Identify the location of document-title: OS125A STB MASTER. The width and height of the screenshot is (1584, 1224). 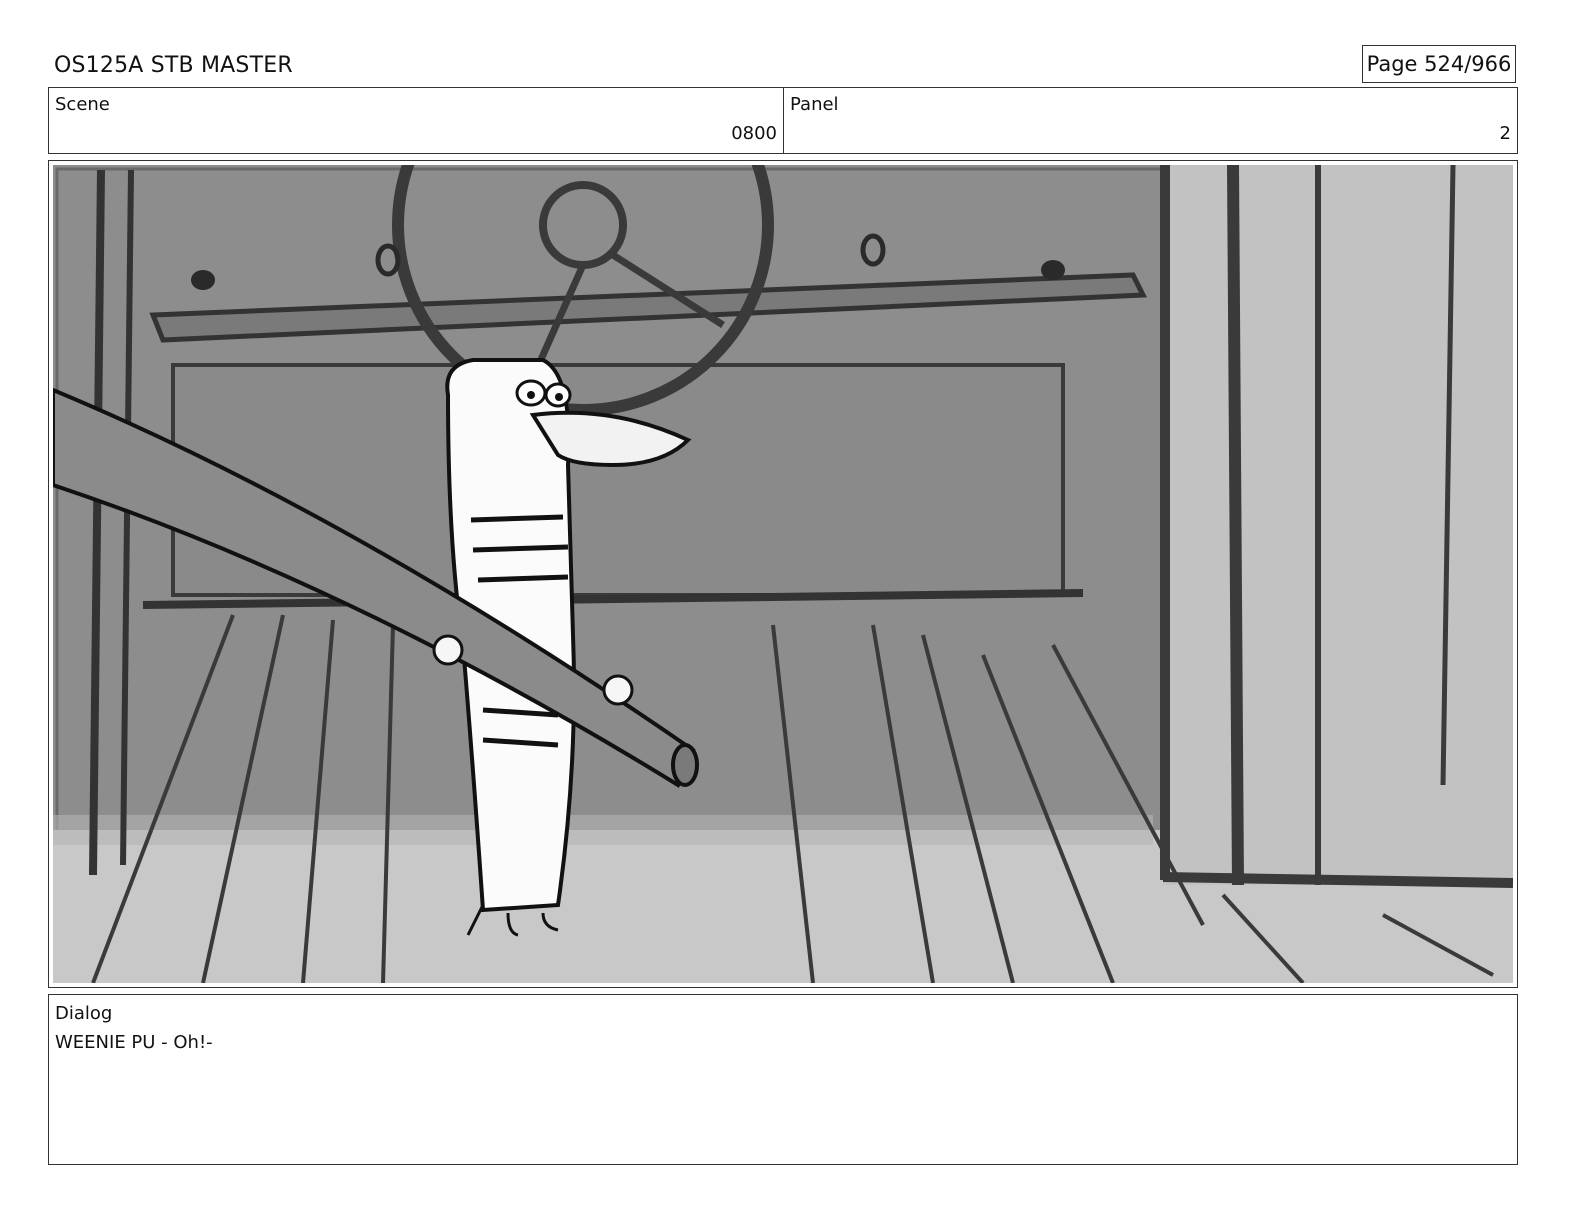
(173, 65).